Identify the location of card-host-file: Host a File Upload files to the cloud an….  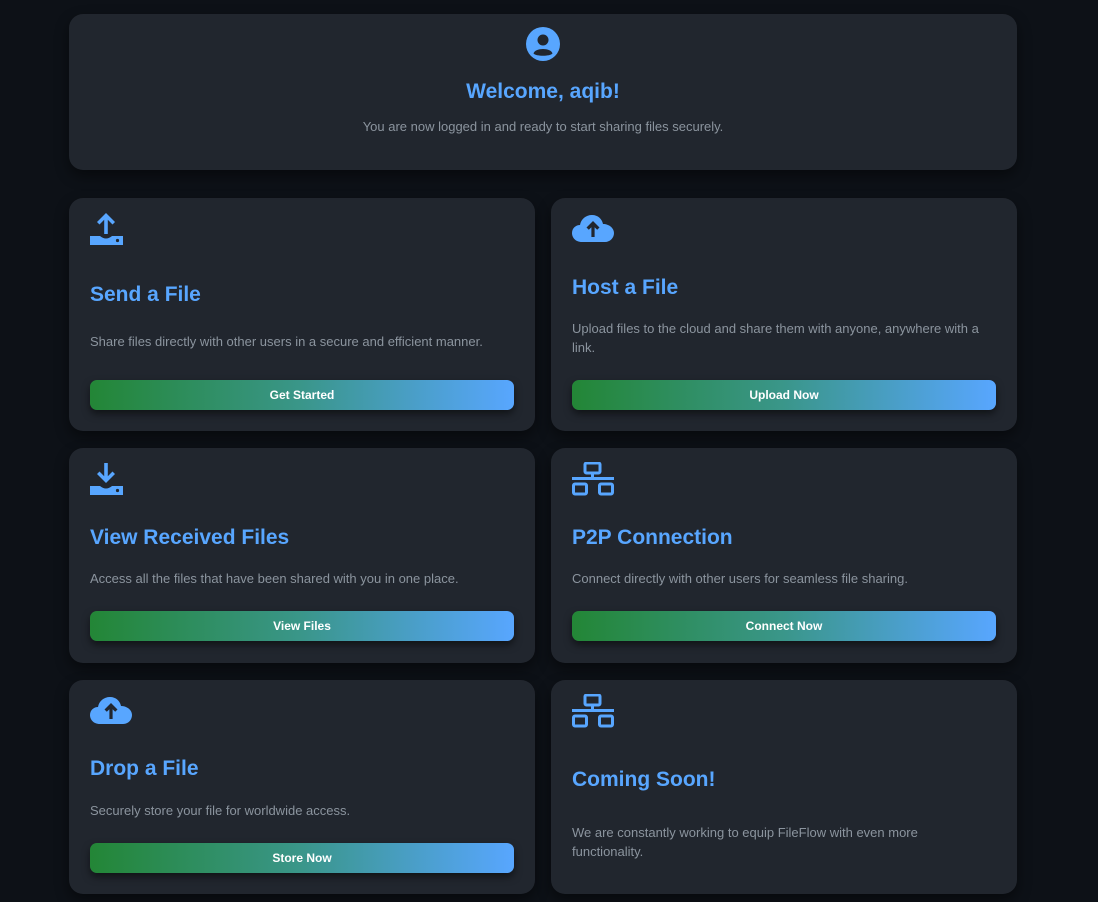
(784, 314).